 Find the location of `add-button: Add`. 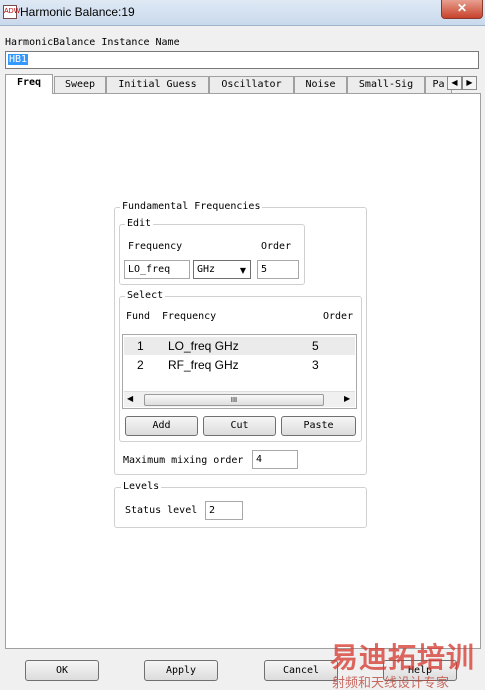

add-button: Add is located at coordinates (161, 426).